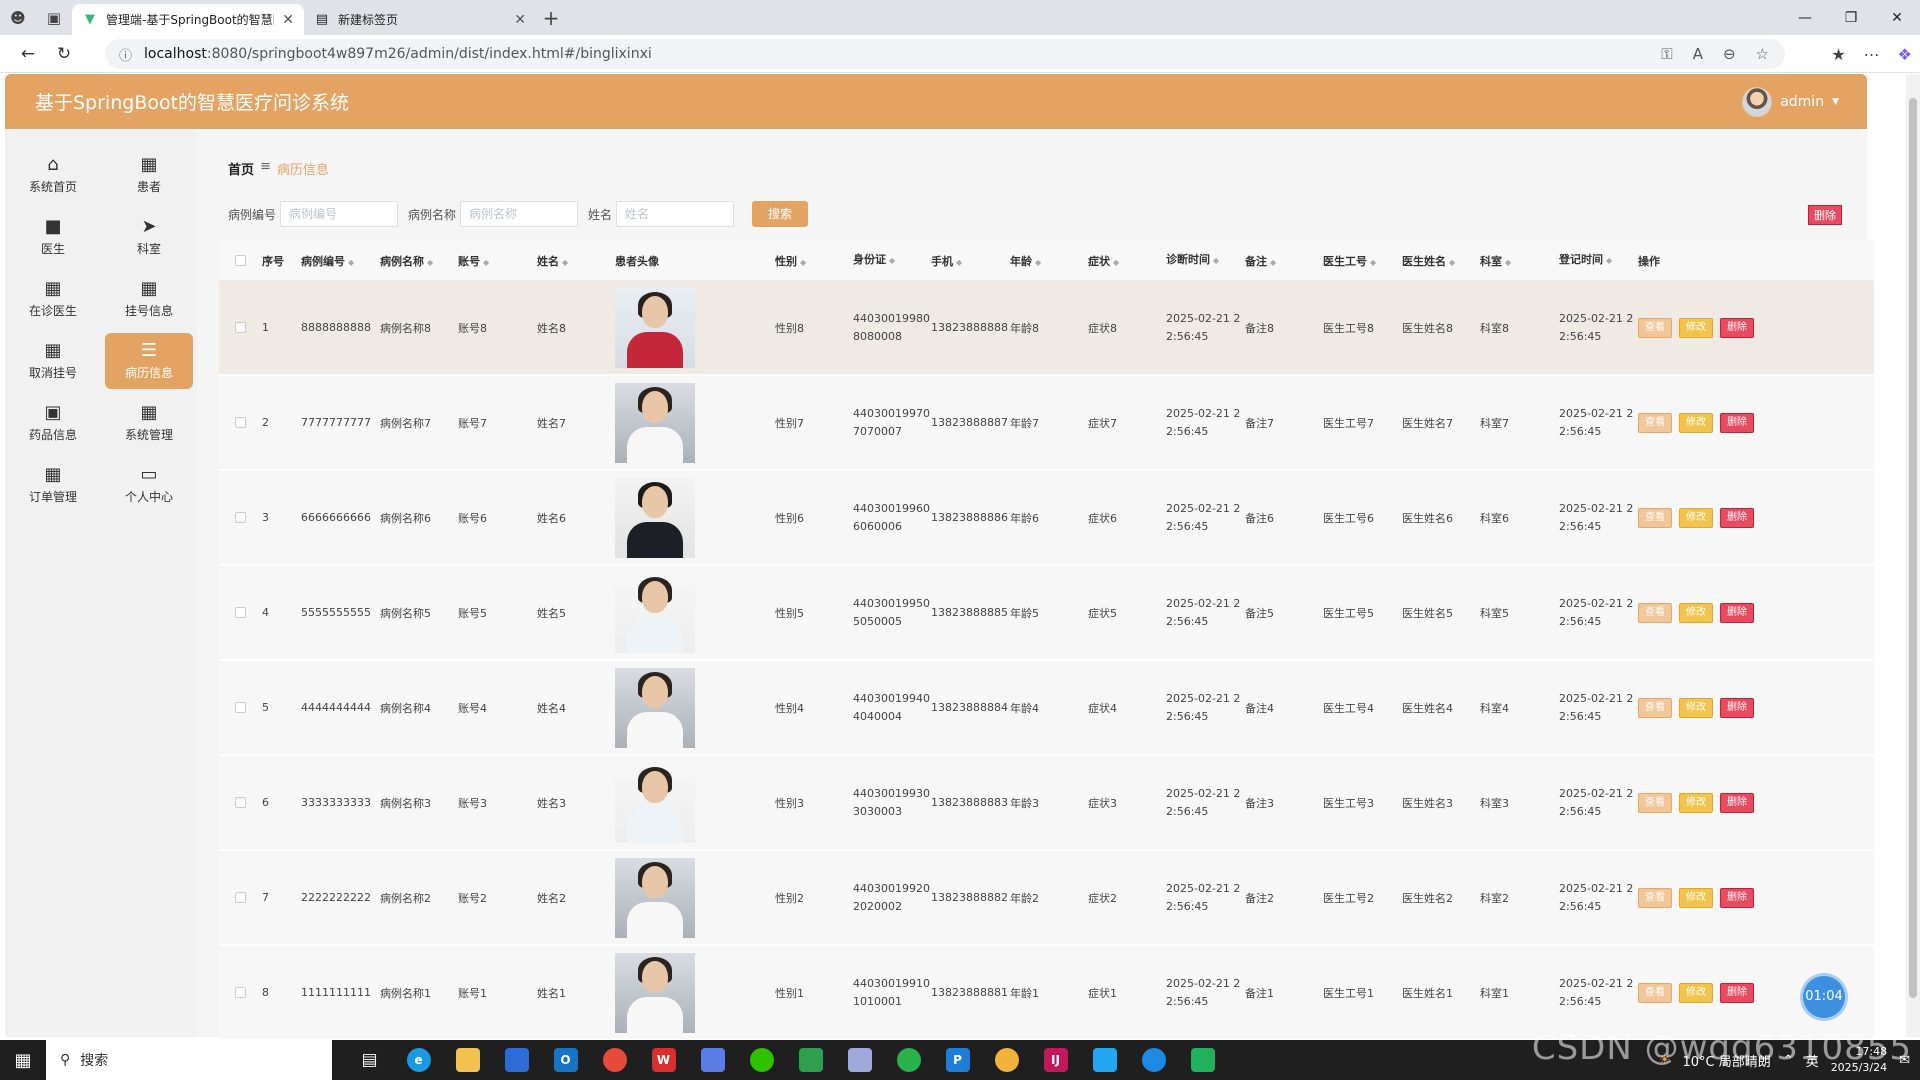 The image size is (1920, 1080). Describe the element at coordinates (1666, 54) in the screenshot. I see `key-icon: ⚿` at that location.